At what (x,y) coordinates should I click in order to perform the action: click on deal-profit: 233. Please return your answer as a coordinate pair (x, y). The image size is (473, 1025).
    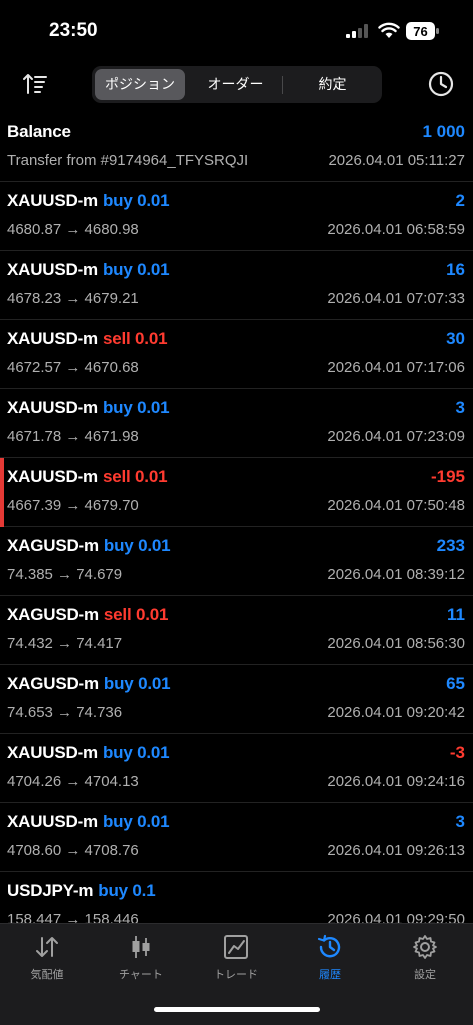
    Looking at the image, I should click on (450, 545).